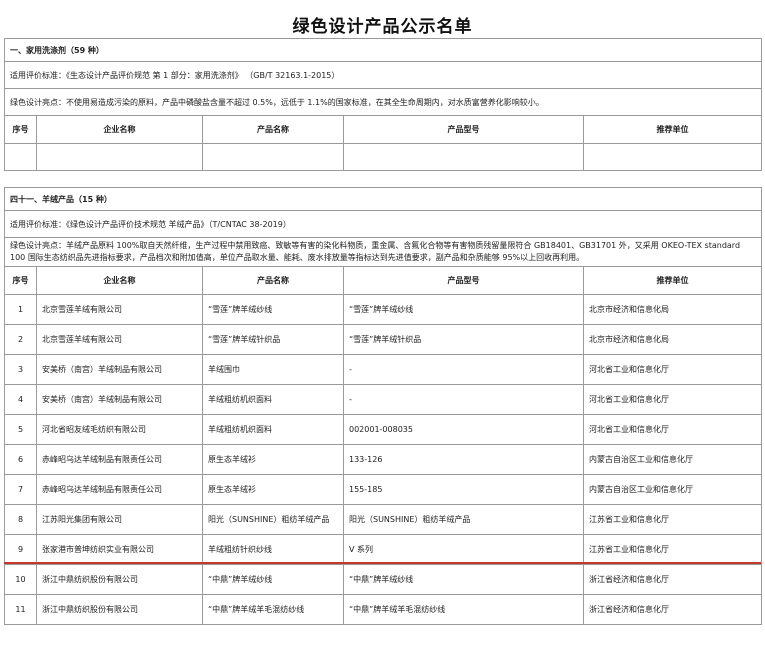 The width and height of the screenshot is (765, 658). Describe the element at coordinates (463, 429) in the screenshot. I see `cell-model: 002001-008035` at that location.